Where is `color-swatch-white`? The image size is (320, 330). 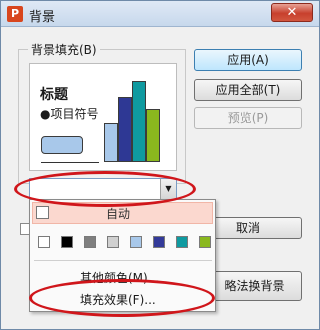 color-swatch-white is located at coordinates (44, 242).